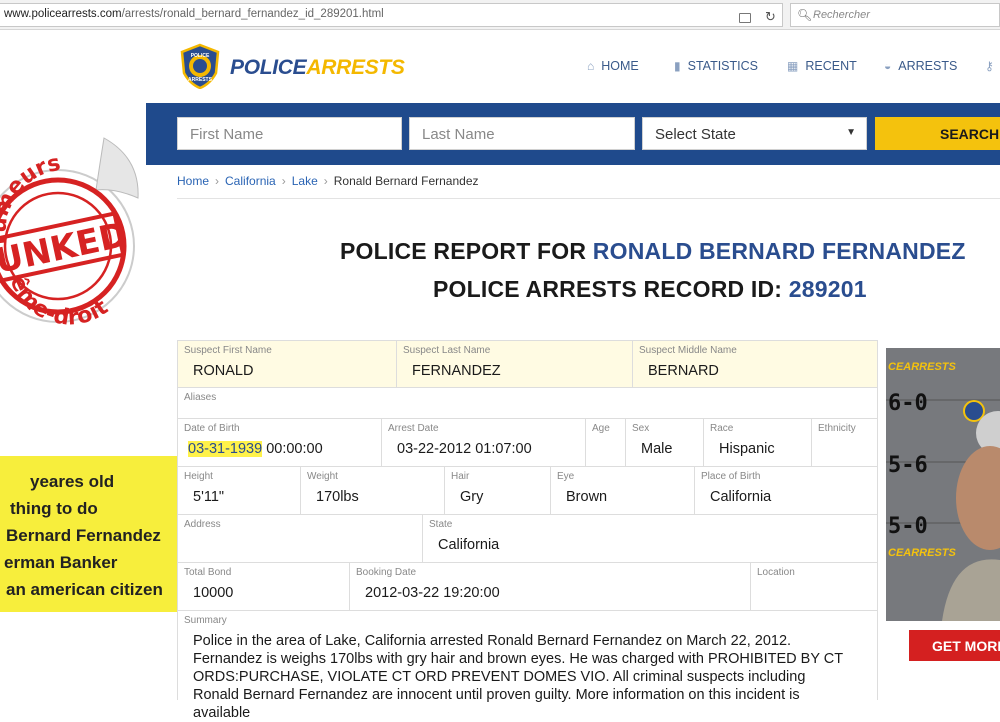 The width and height of the screenshot is (1000, 722). What do you see at coordinates (205, 620) in the screenshot?
I see `summary-label: Summary` at bounding box center [205, 620].